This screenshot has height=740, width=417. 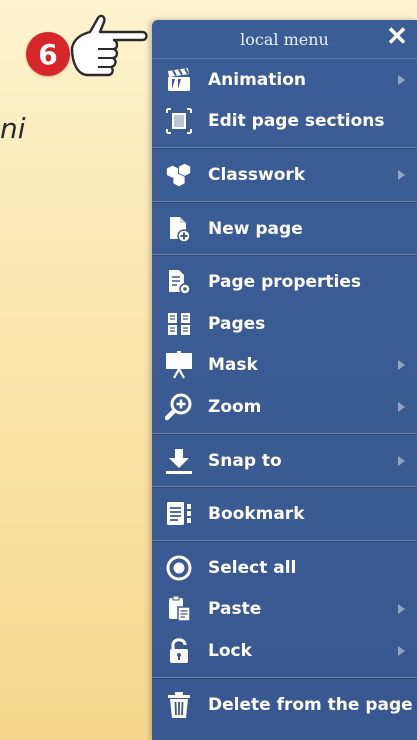 I want to click on menu-item-label: Delete from the page, so click(x=310, y=704).